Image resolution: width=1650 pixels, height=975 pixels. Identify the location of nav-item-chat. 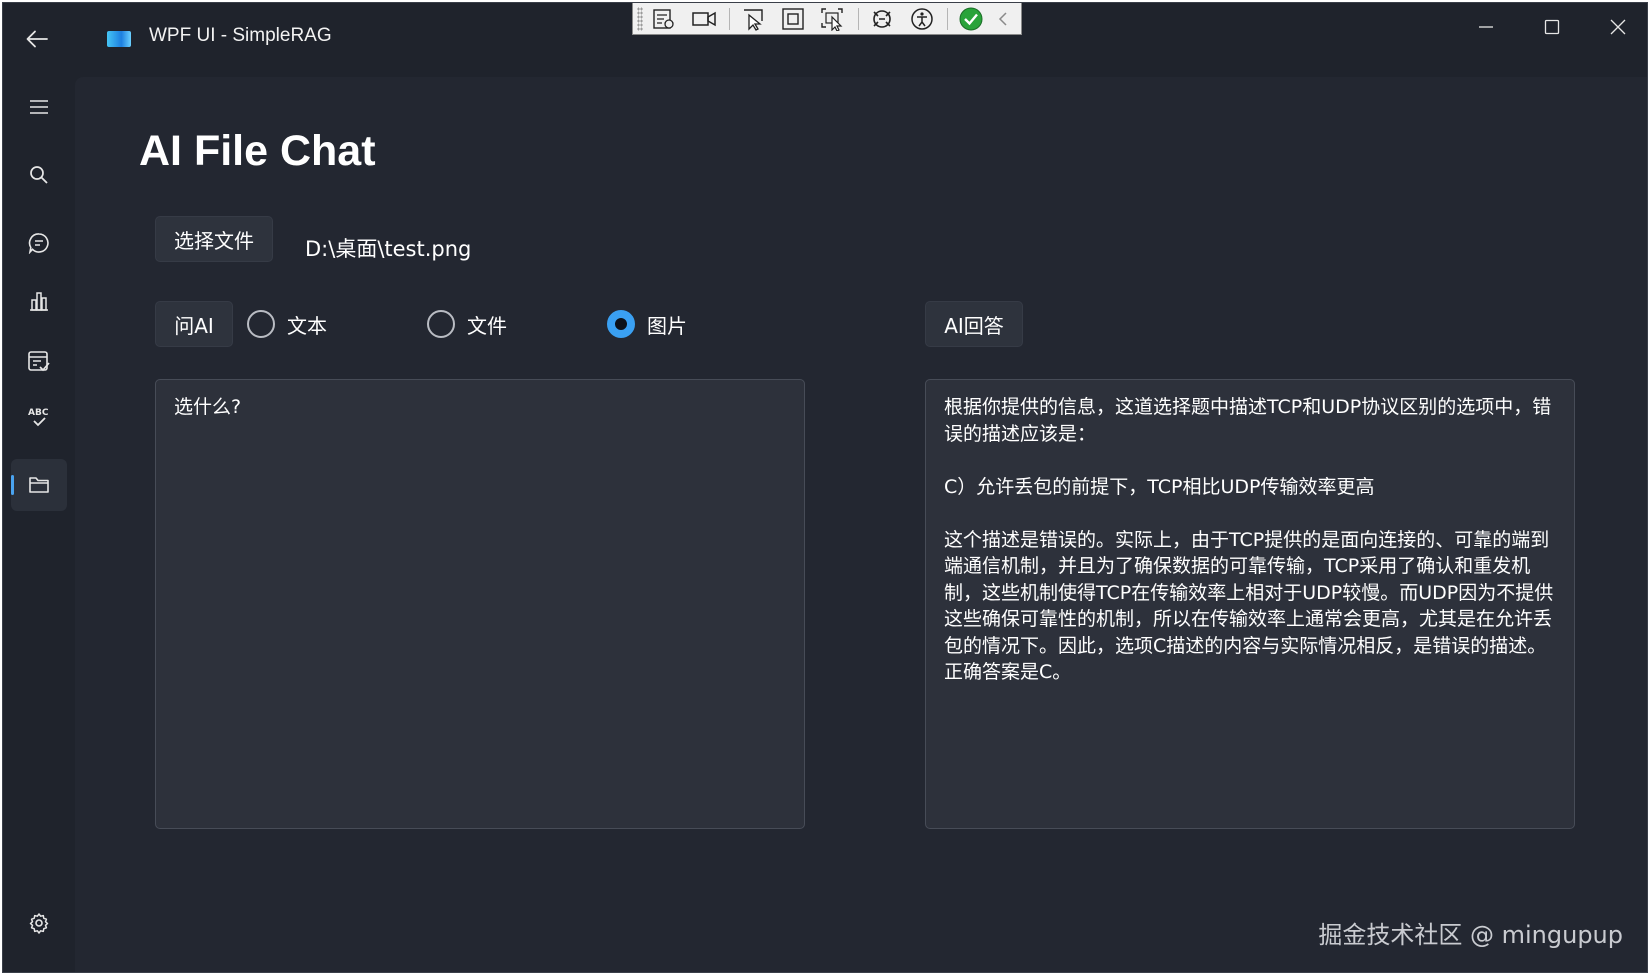
(39, 243).